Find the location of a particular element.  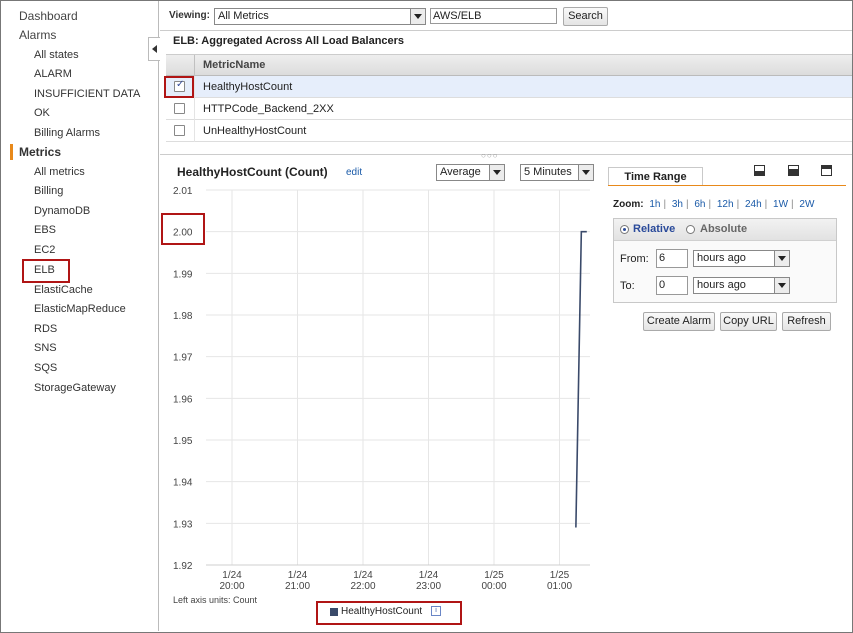

zoom-6h: 6h is located at coordinates (699, 204).